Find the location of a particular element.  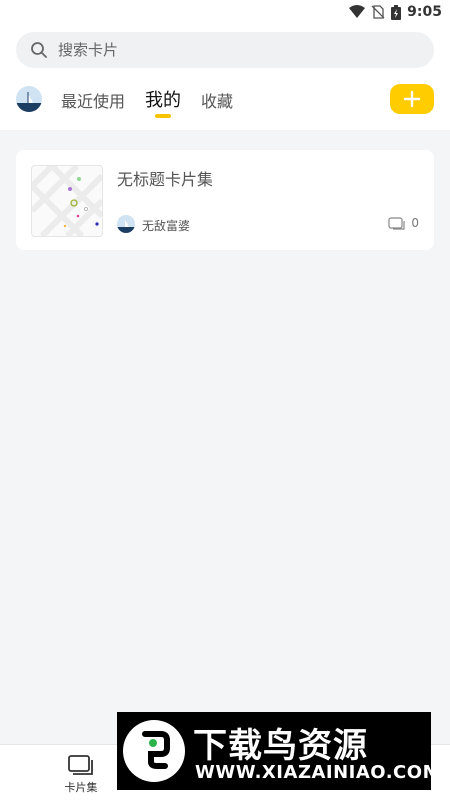

watermark-title: 下载鸟资源 is located at coordinates (280, 746).